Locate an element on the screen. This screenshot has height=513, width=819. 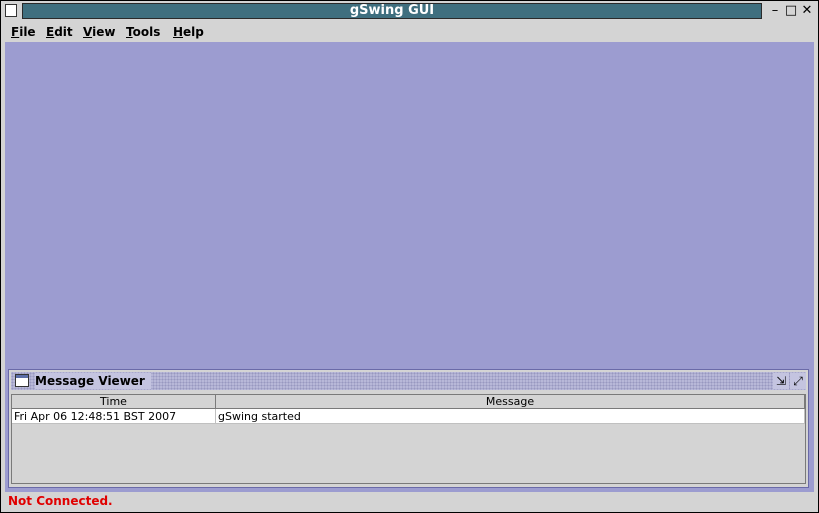
status-bar: Not Connected. is located at coordinates (409, 502).